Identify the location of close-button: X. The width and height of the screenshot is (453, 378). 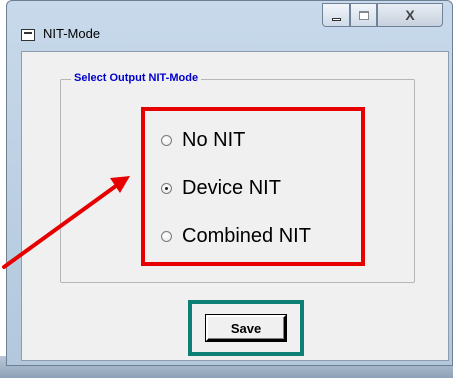
(410, 15).